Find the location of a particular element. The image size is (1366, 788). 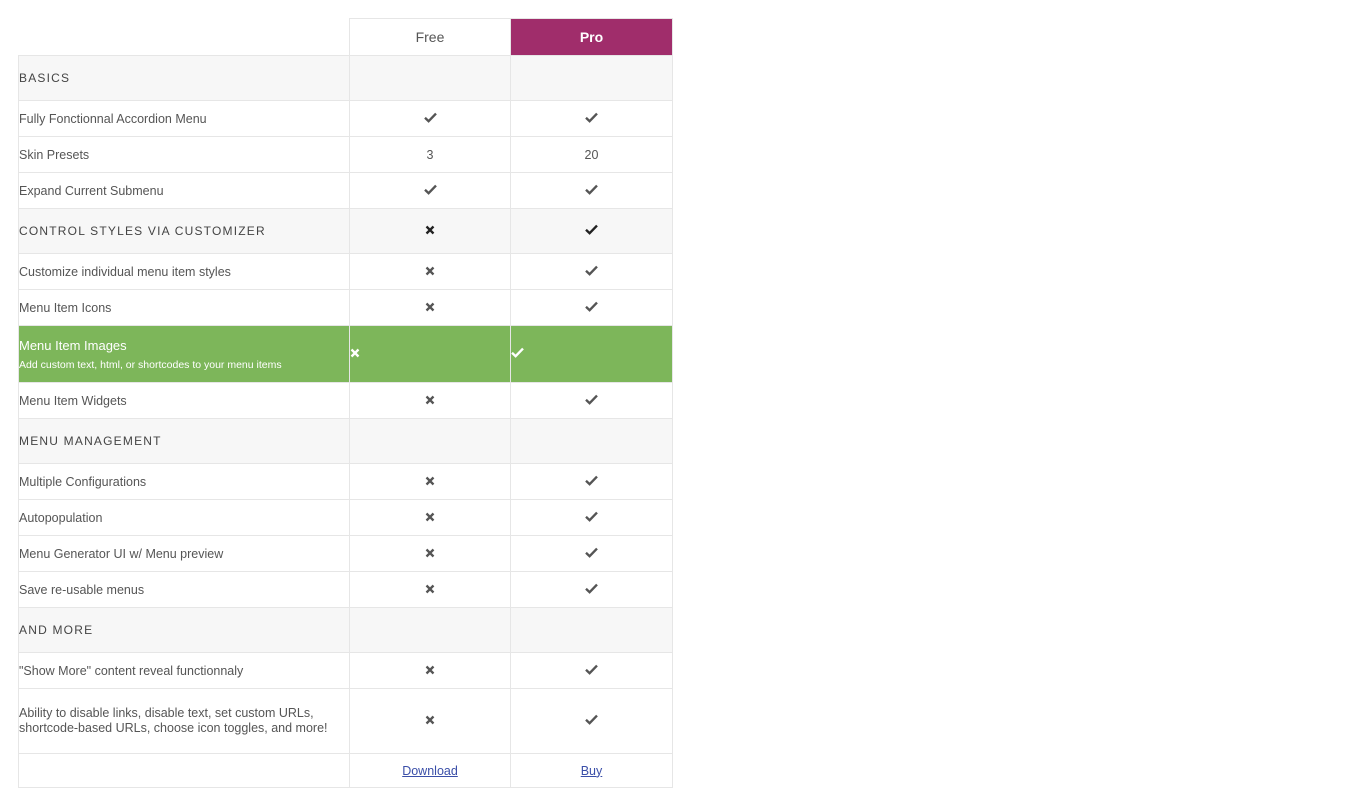

section-row: CONTROL STYLES VIA CUSTOMIZER is located at coordinates (345, 231).